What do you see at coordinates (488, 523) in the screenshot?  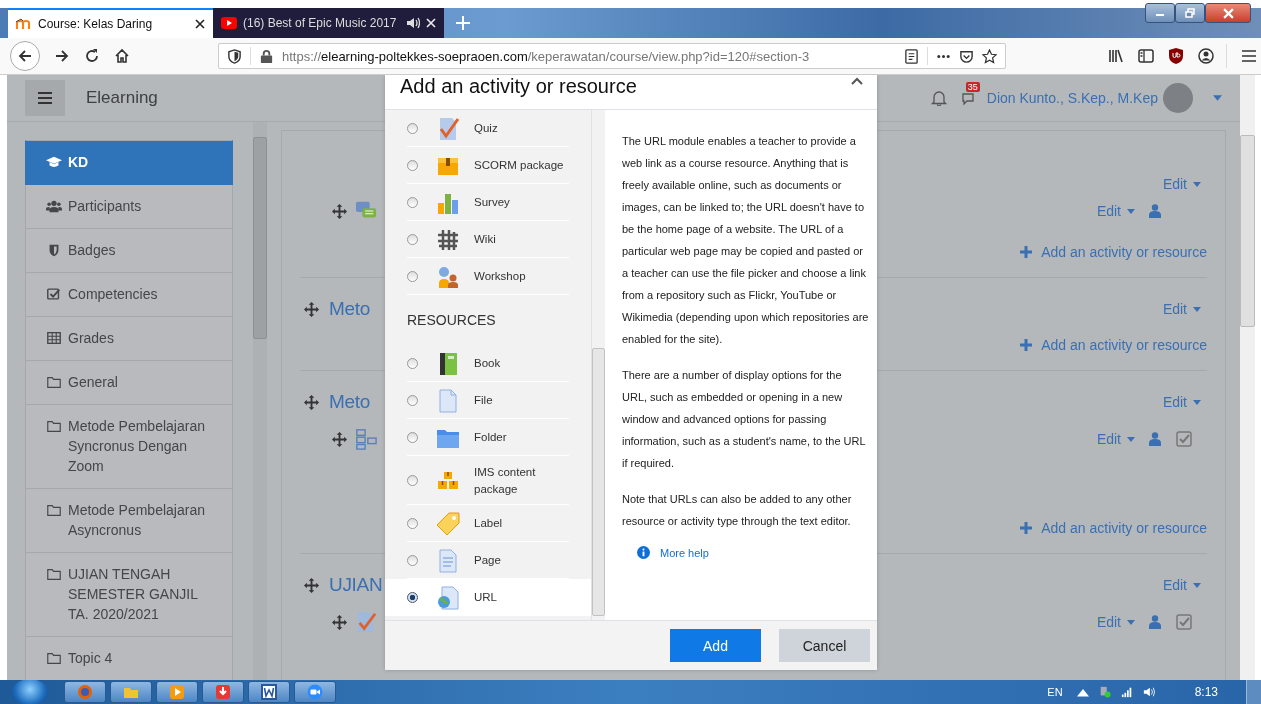 I see `module-option: Label` at bounding box center [488, 523].